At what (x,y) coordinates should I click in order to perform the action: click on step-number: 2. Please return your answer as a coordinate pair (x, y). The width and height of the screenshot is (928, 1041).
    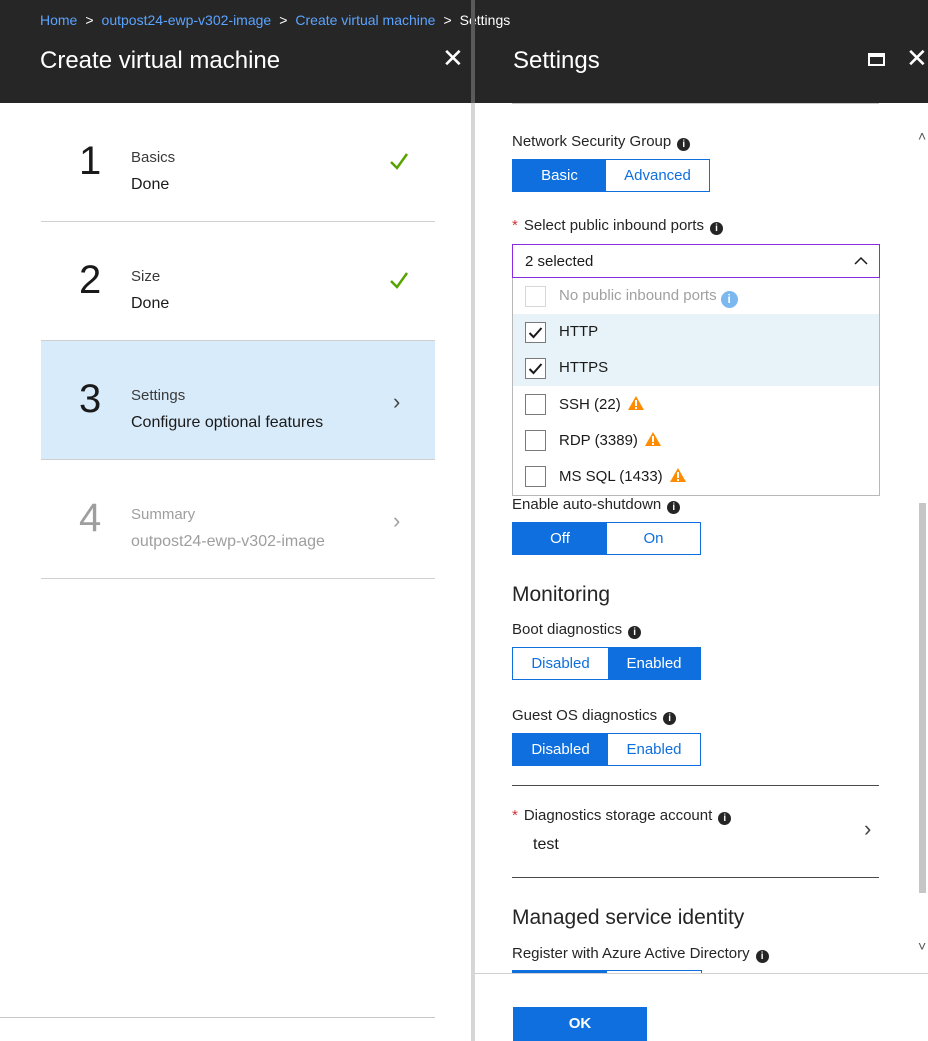
    Looking at the image, I should click on (90, 280).